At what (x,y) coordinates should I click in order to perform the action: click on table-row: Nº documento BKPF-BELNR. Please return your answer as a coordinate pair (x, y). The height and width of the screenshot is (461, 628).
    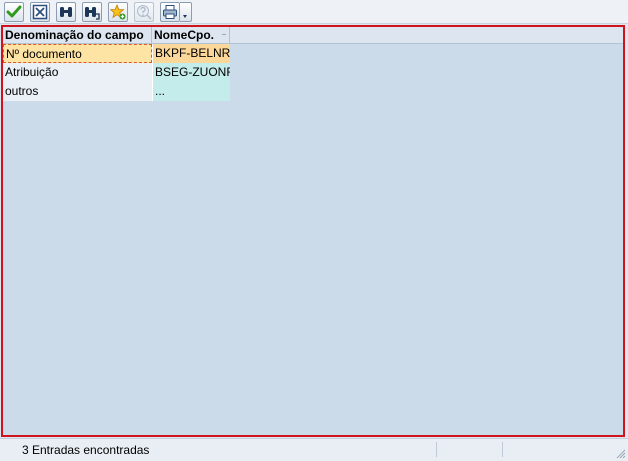
    Looking at the image, I should click on (116, 53).